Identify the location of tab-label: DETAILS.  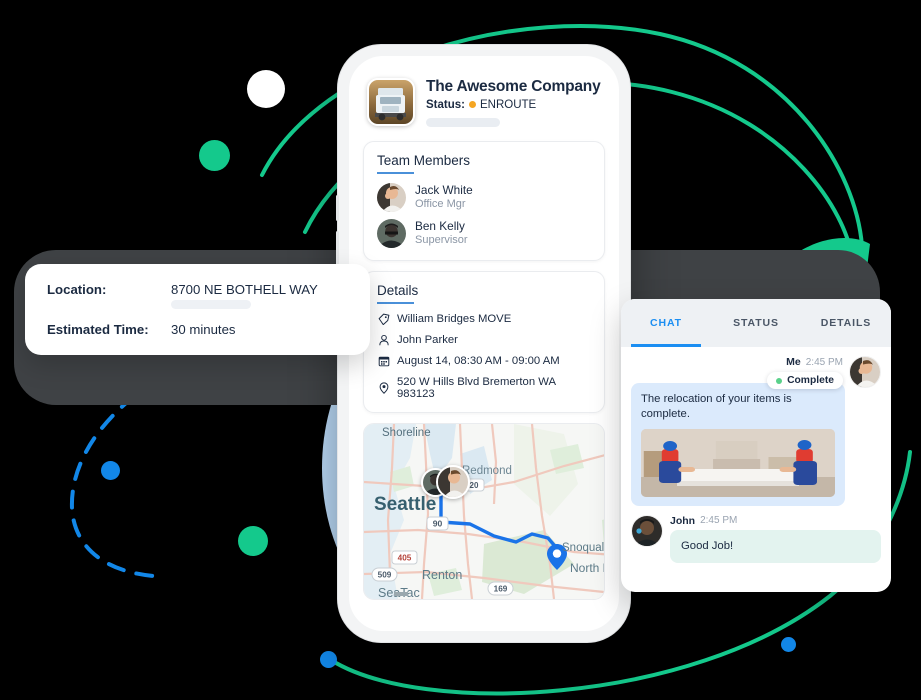
(846, 323).